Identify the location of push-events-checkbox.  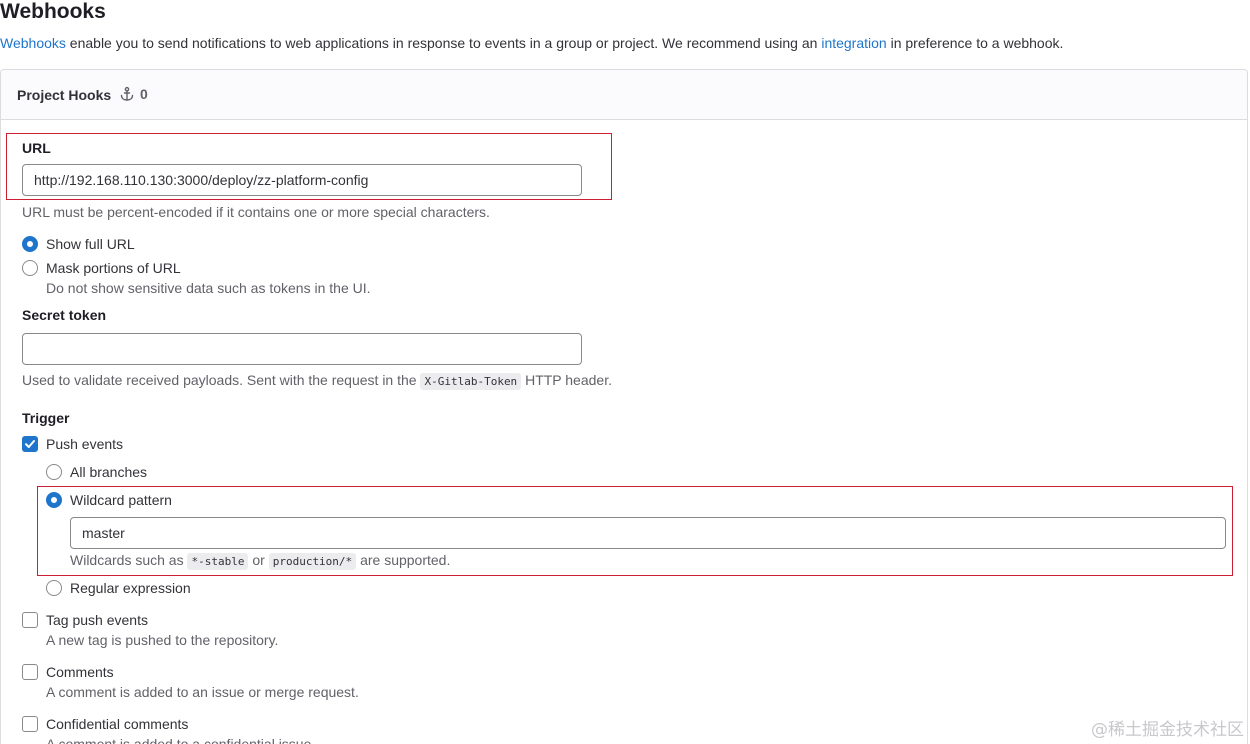
(30, 444).